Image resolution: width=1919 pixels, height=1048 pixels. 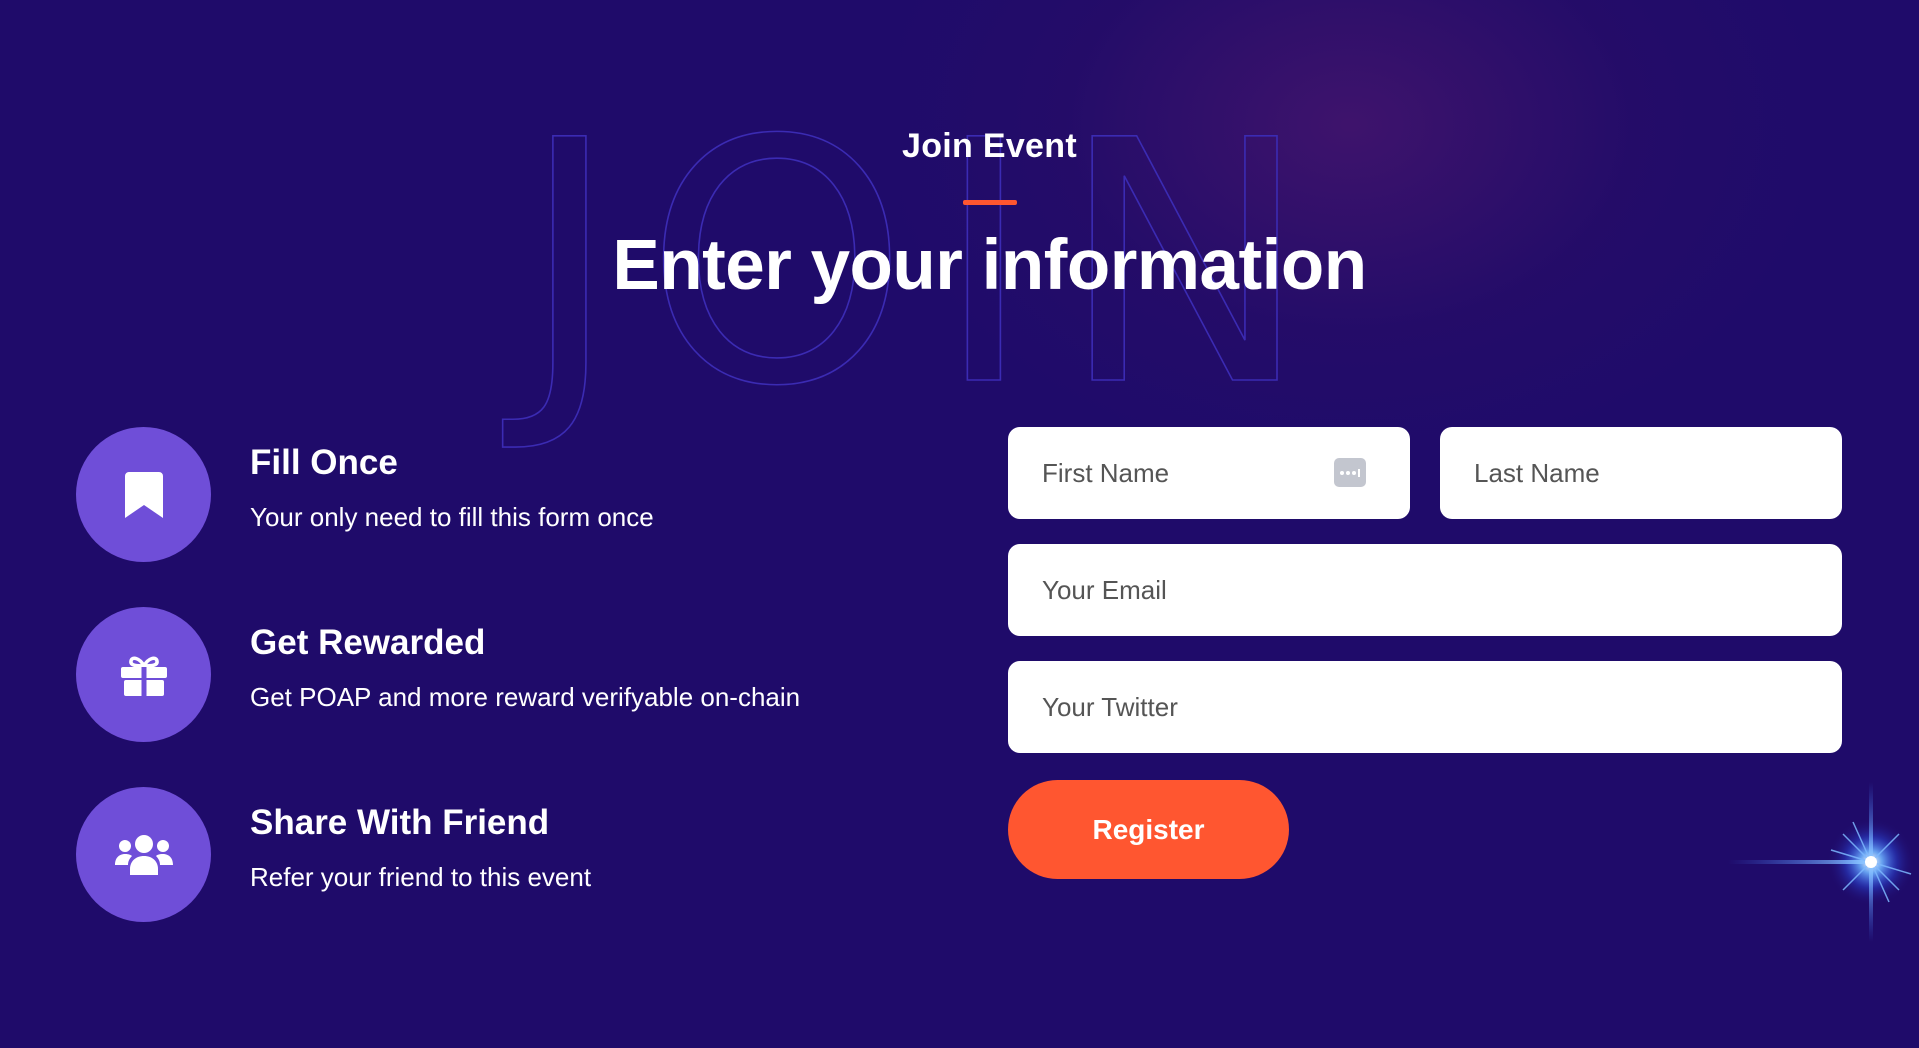 I want to click on section-kicker: Join Event, so click(x=989, y=146).